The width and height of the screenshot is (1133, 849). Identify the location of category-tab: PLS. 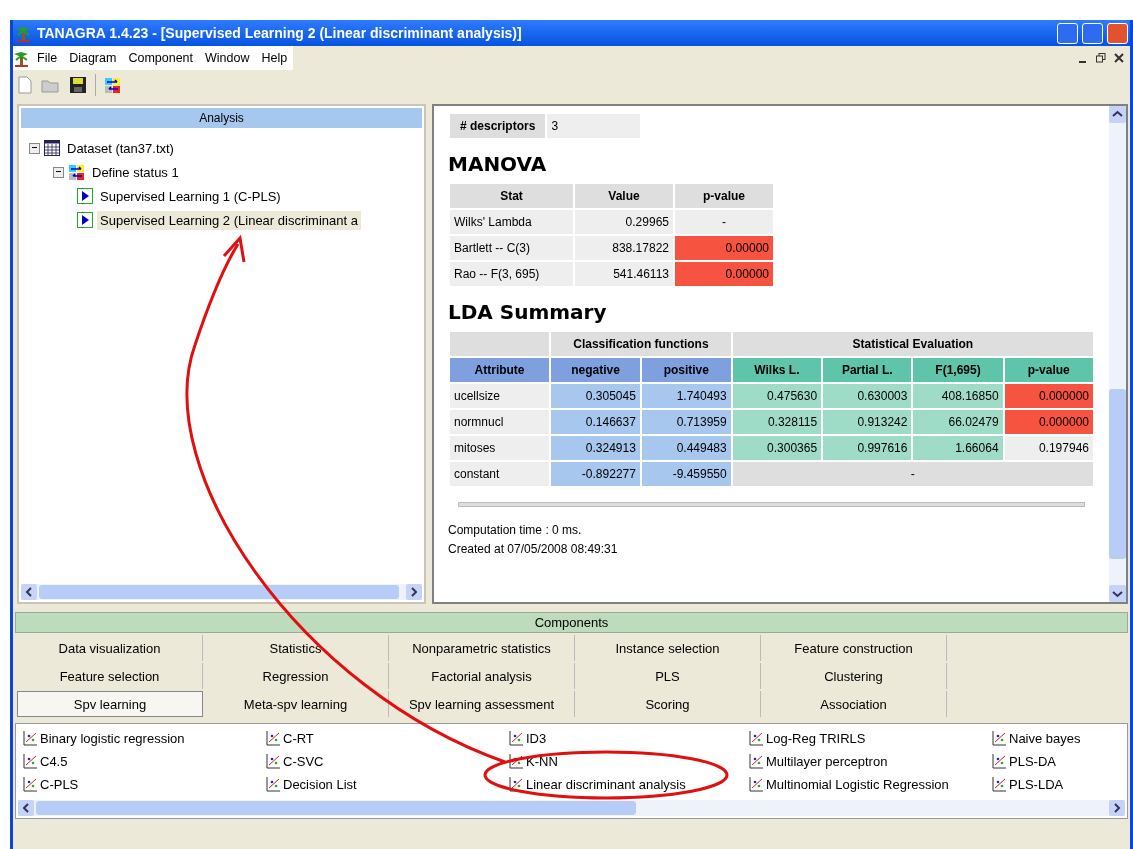
(668, 676).